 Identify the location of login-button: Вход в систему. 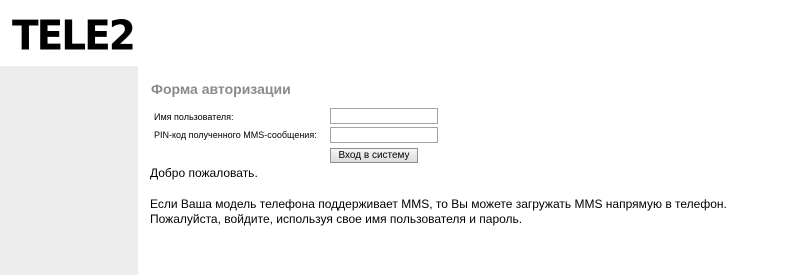
(374, 155).